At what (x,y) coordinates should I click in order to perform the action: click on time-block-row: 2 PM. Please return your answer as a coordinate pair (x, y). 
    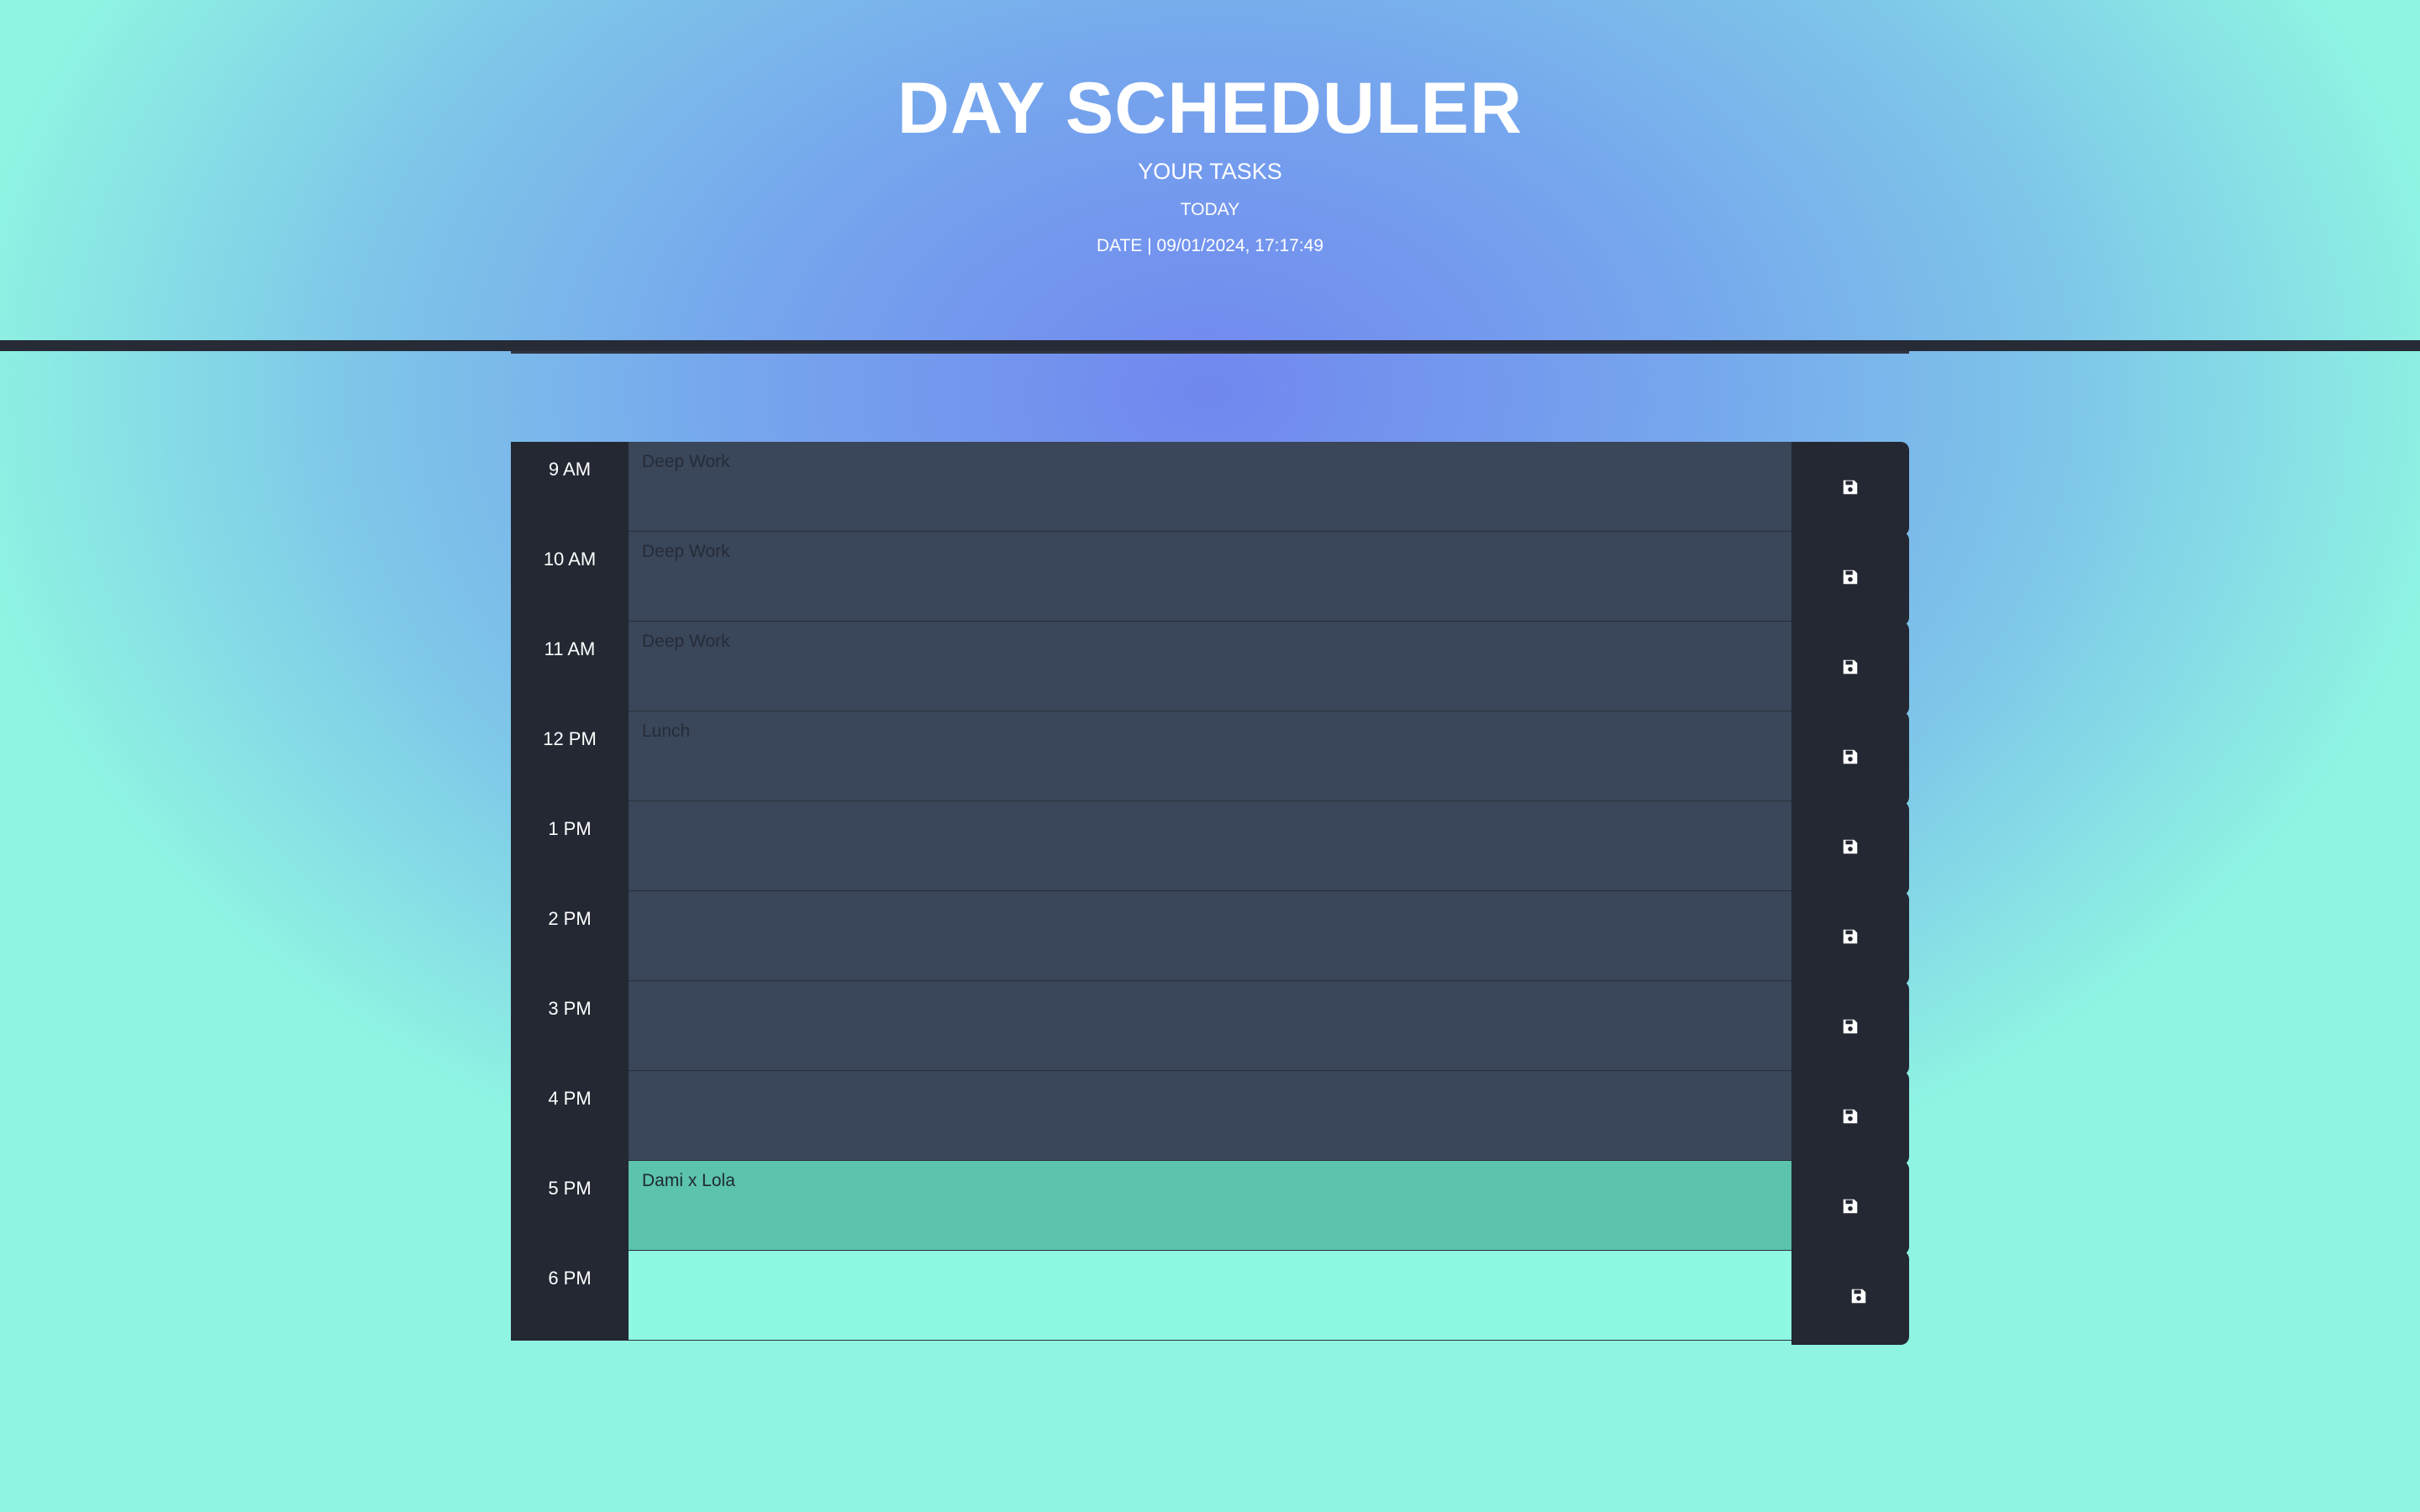
    Looking at the image, I should click on (1210, 938).